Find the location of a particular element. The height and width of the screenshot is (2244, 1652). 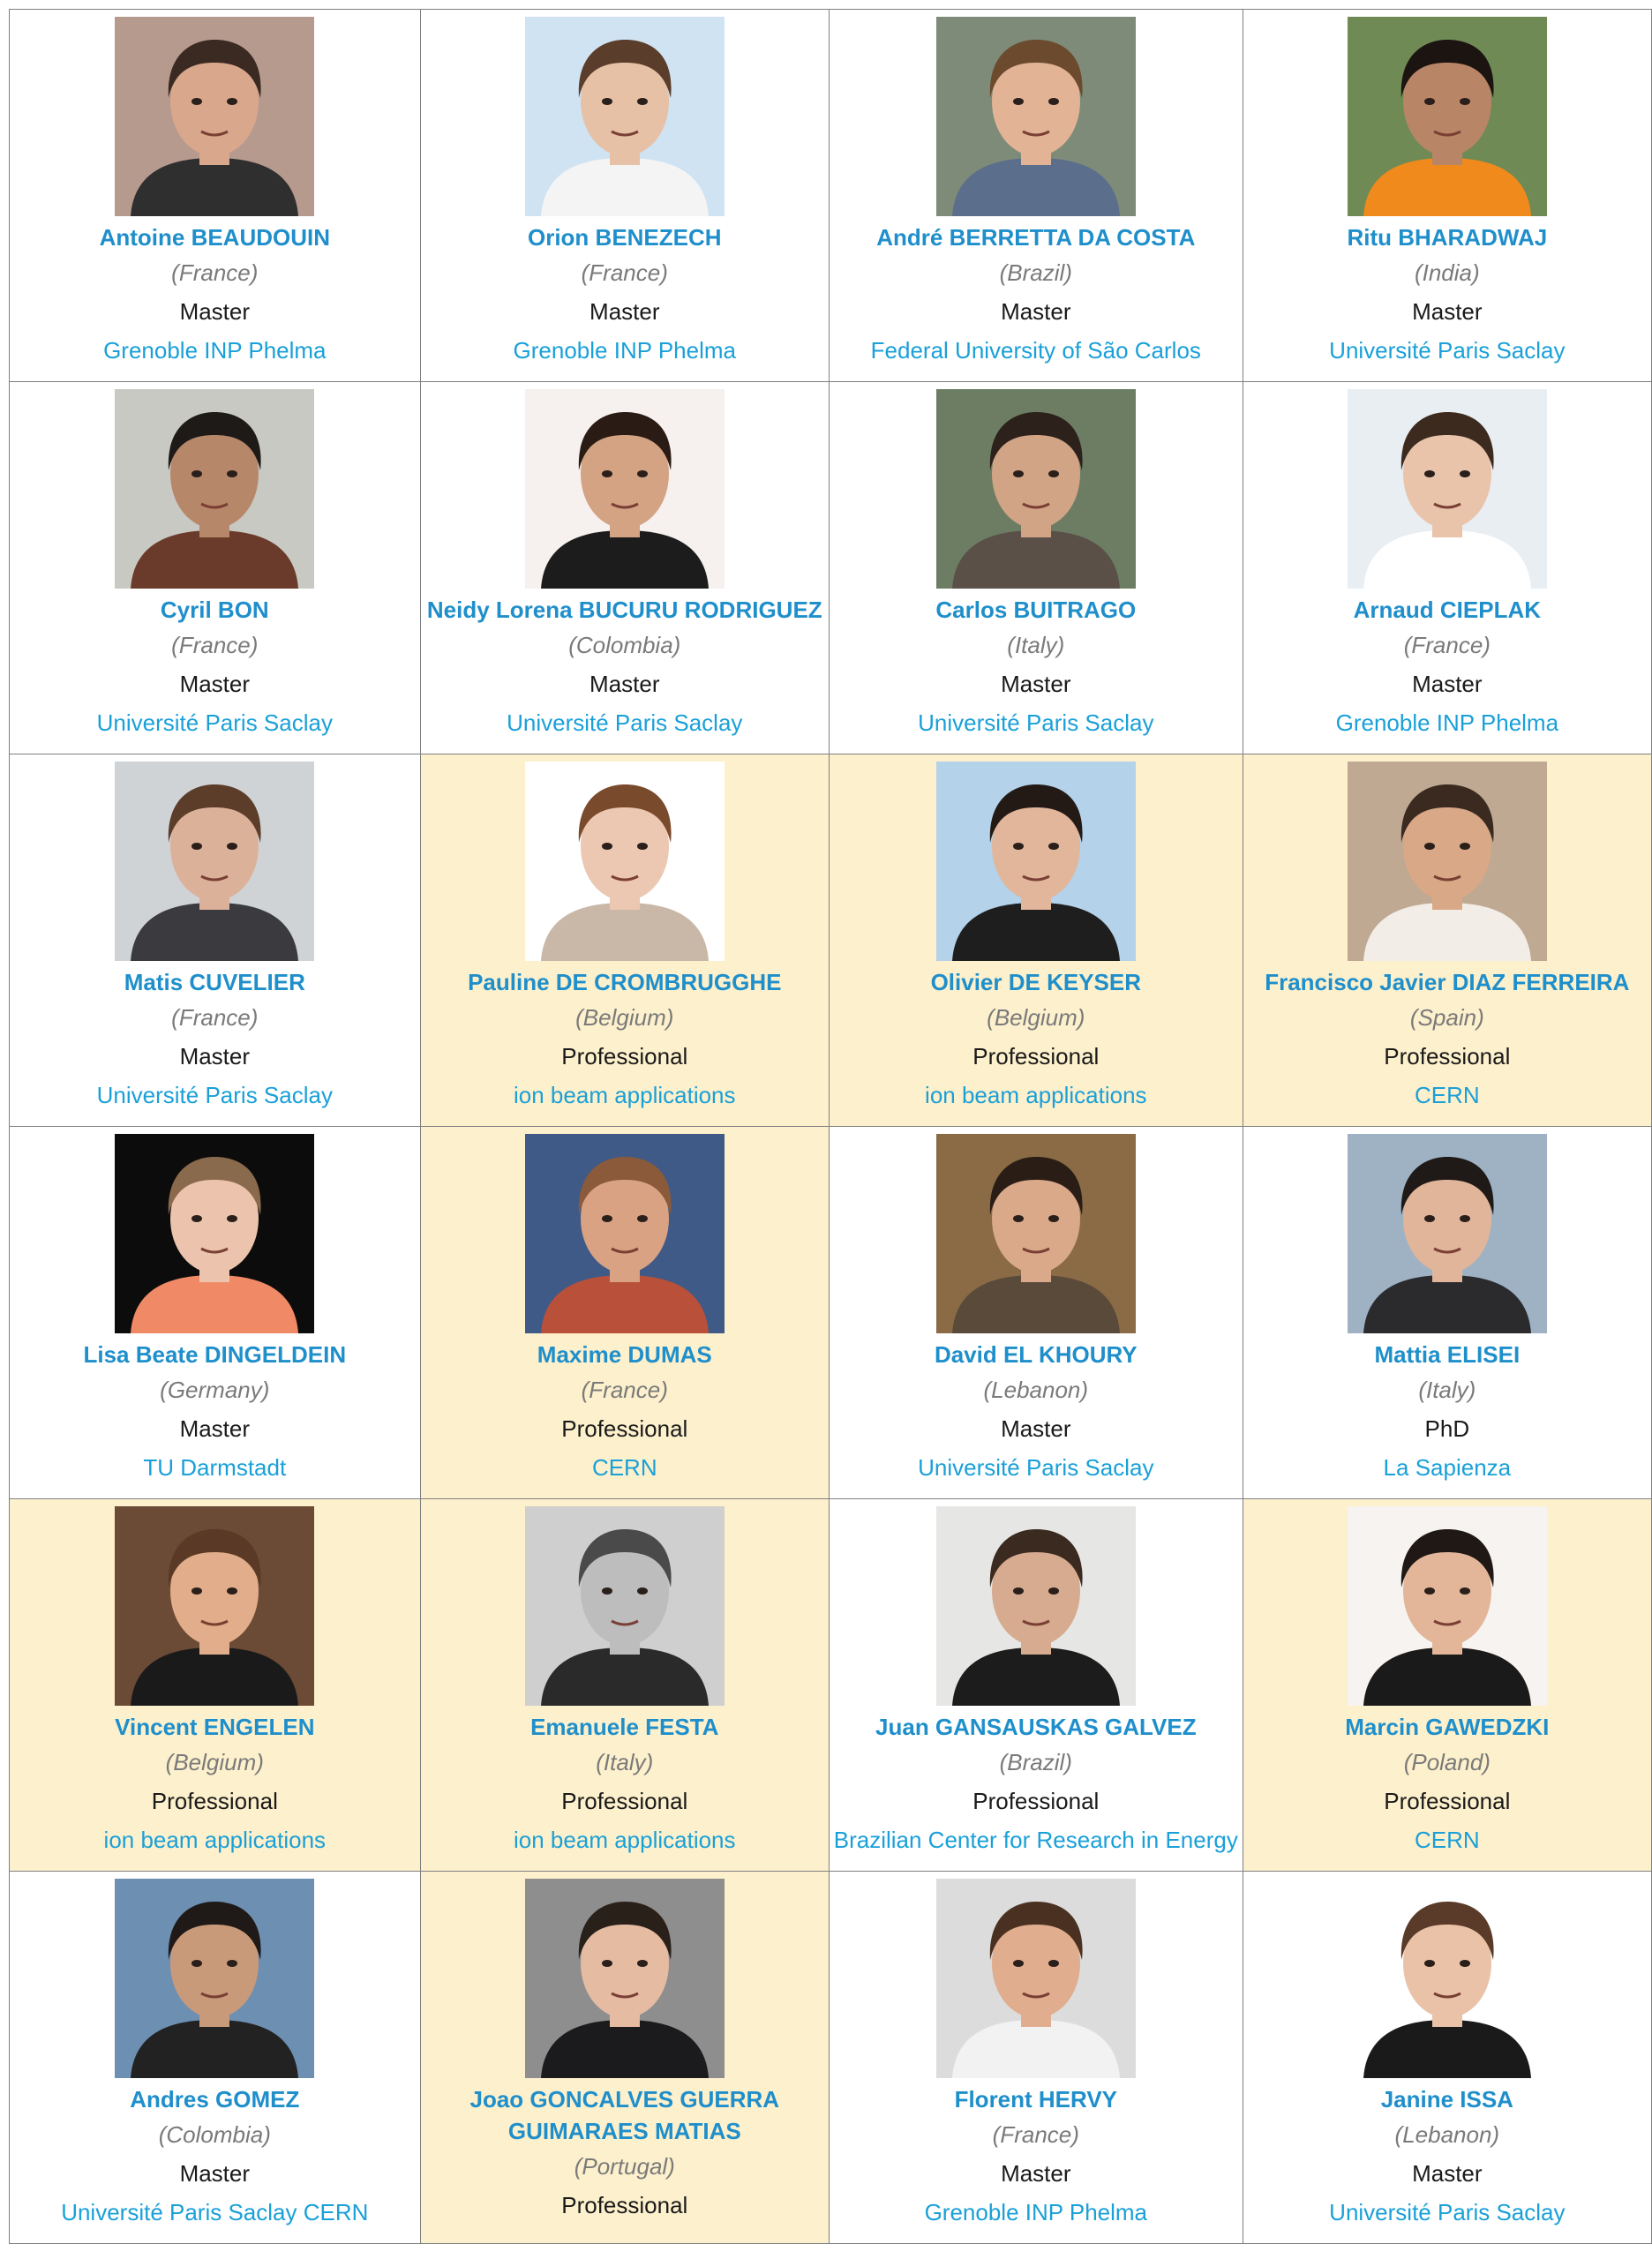

participant-level: PhD is located at coordinates (1447, 1428).